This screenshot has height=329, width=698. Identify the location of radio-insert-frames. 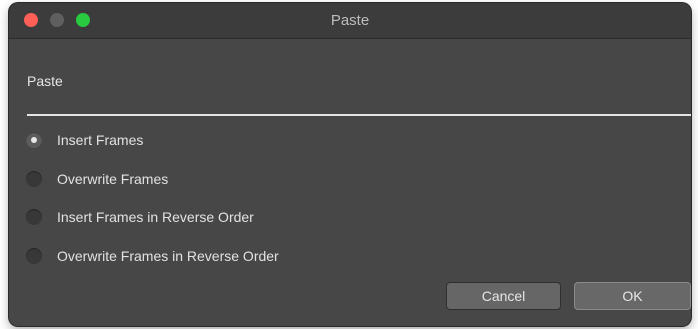
(34, 140).